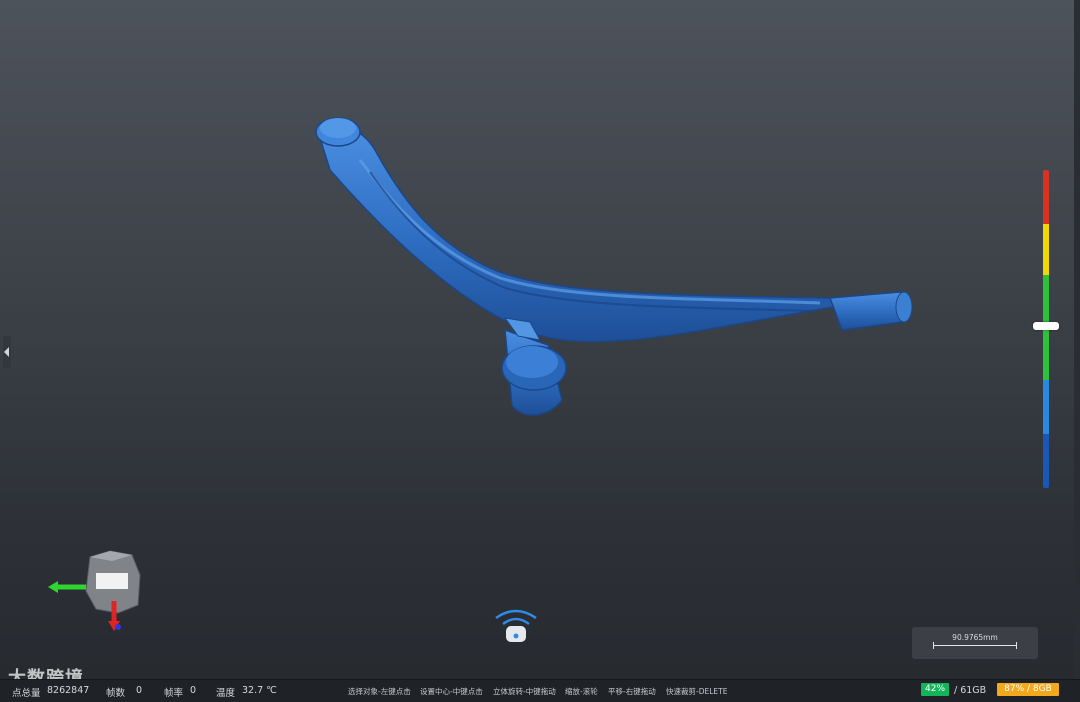  Describe the element at coordinates (632, 691) in the screenshot. I see `hint-pan: 平移-右键拖动` at that location.